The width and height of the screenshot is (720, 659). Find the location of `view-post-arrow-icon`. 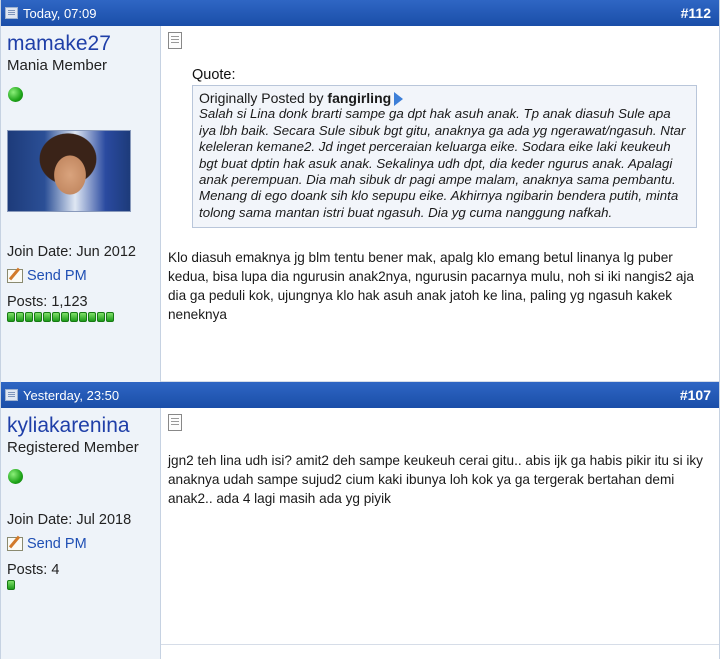

view-post-arrow-icon is located at coordinates (399, 99).